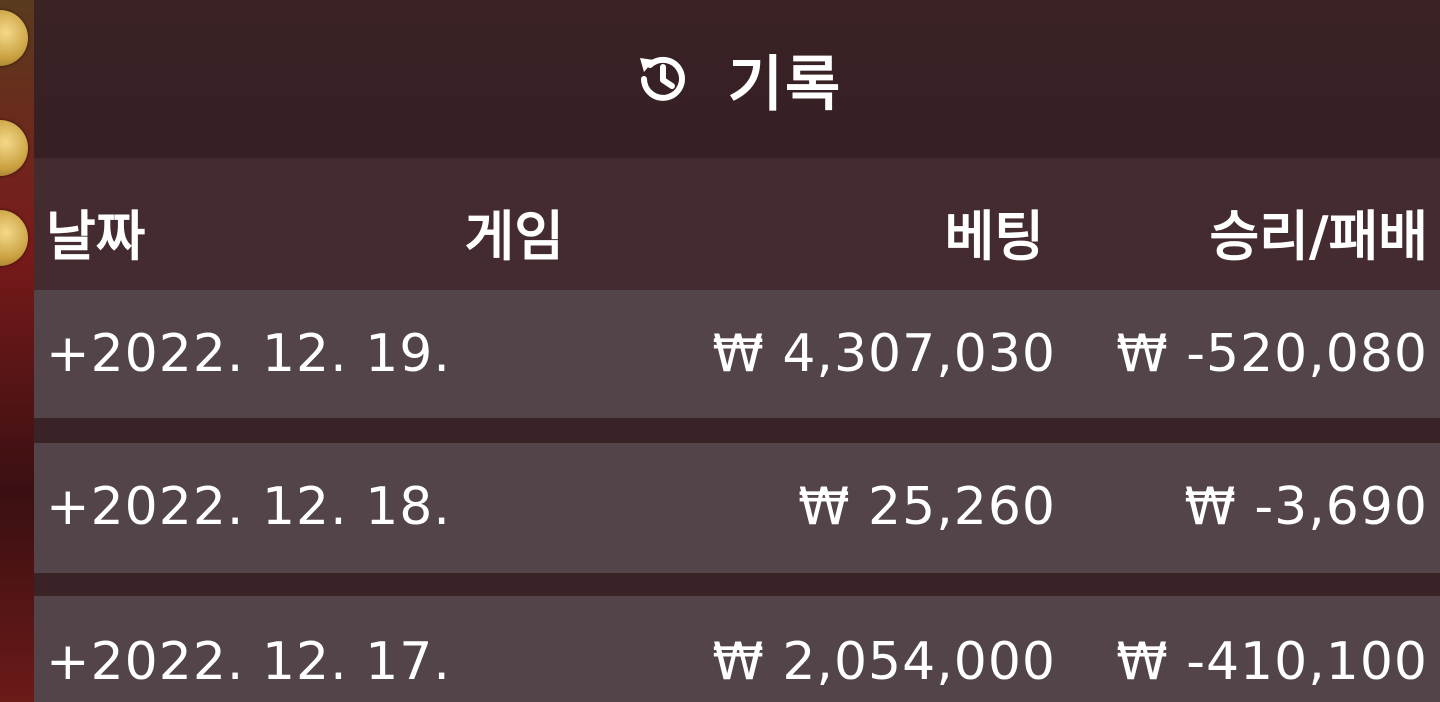  Describe the element at coordinates (884, 662) in the screenshot. I see `row-bet-amount: ₩ 2,054,000` at that location.